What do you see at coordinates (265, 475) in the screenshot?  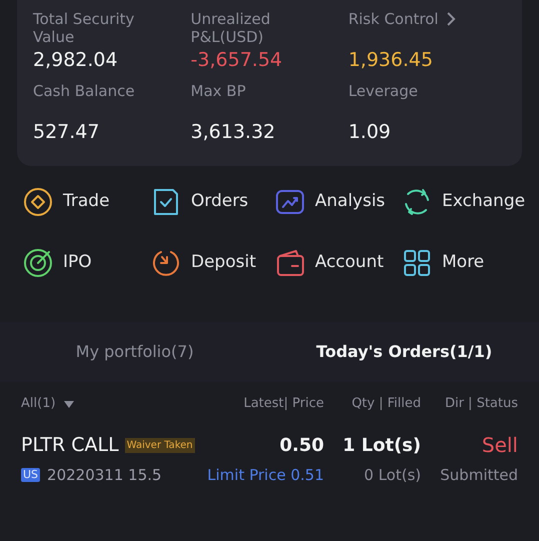 I see `limit-price: Limit Price 0.51` at bounding box center [265, 475].